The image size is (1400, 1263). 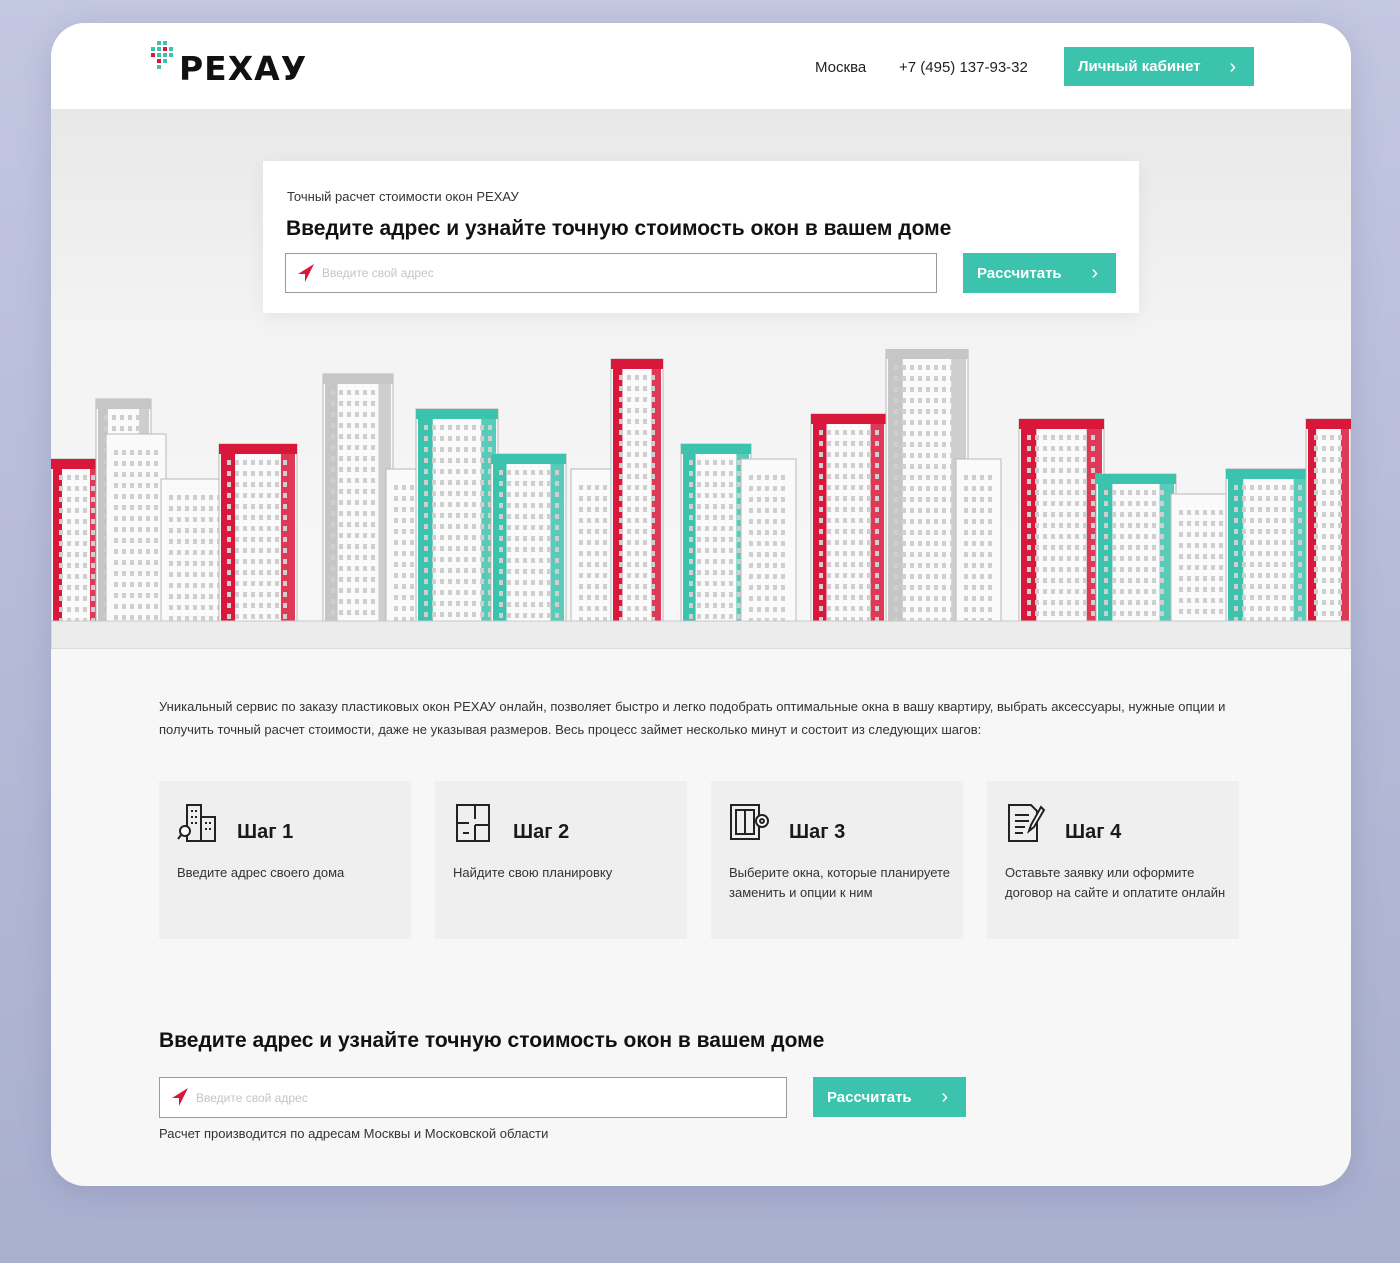 What do you see at coordinates (533, 872) in the screenshot?
I see `step-text: Найдите свою планировку` at bounding box center [533, 872].